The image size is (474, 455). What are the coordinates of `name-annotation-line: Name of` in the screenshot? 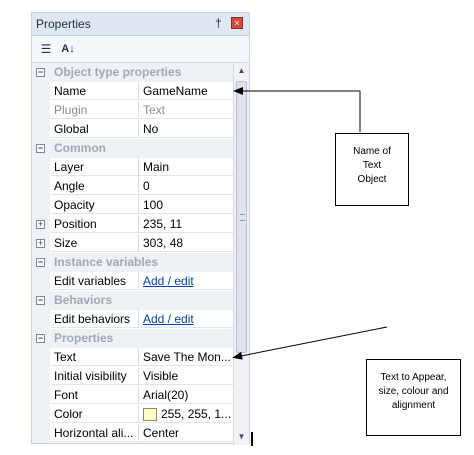 It's located at (372, 151).